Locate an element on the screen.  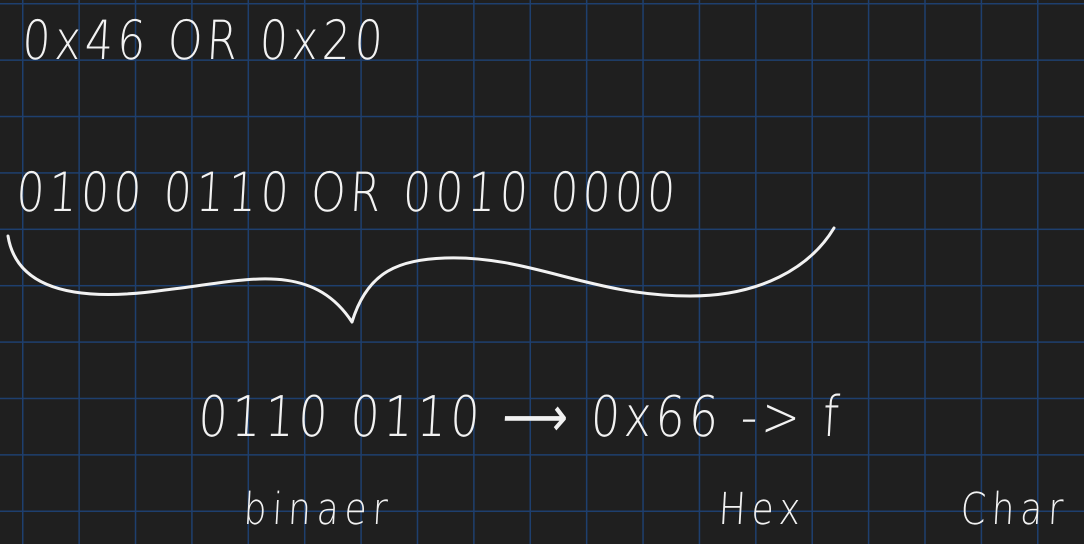
result-expression: 0110 0110 ⟶ 0x66 -> f is located at coordinates (520, 417).